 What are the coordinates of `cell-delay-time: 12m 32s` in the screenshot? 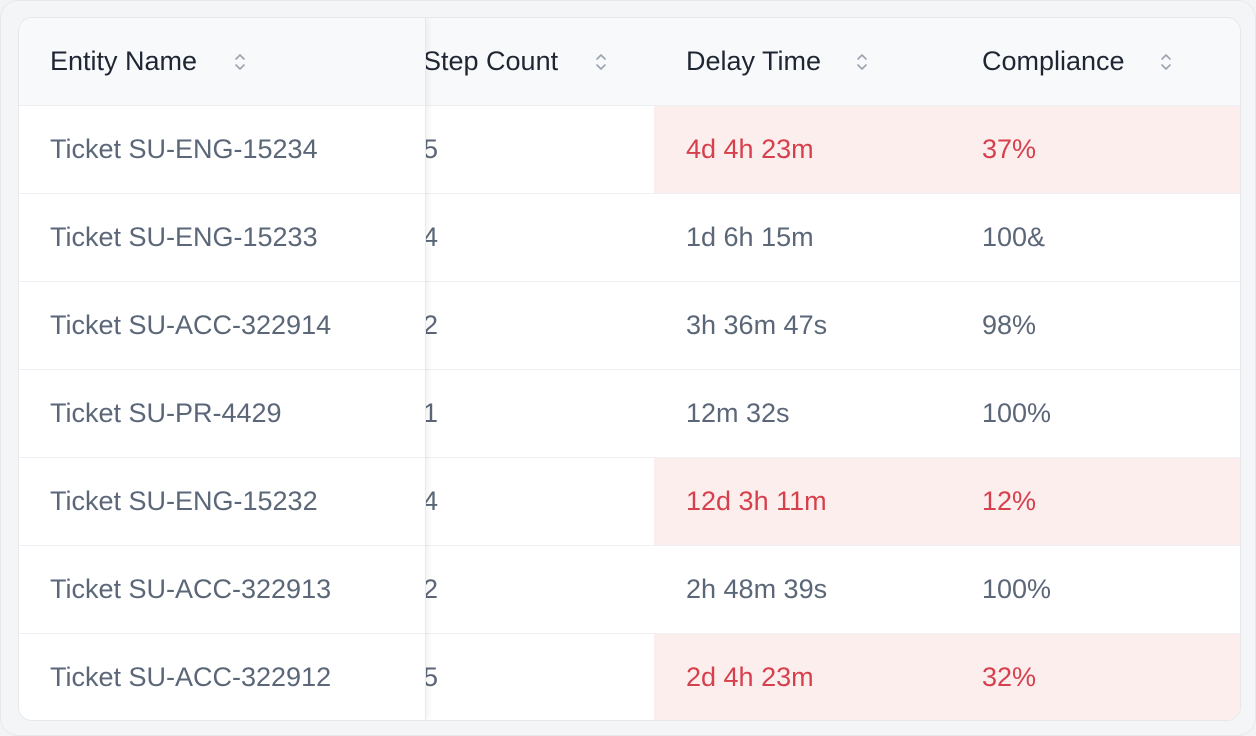 It's located at (738, 413).